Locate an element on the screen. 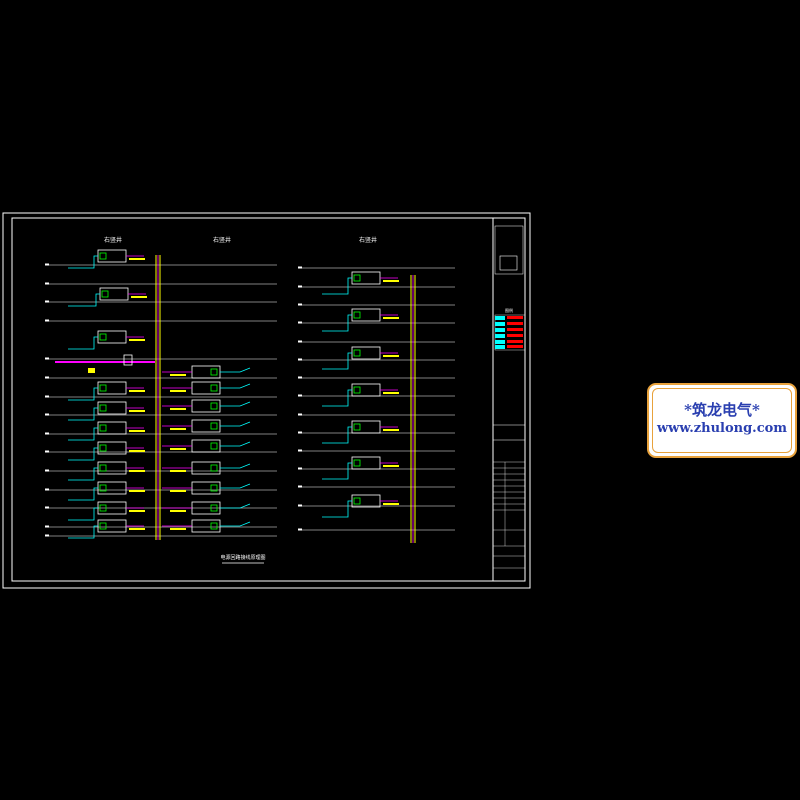 This screenshot has height=800, width=800. title-block-key-plan is located at coordinates (508, 263).